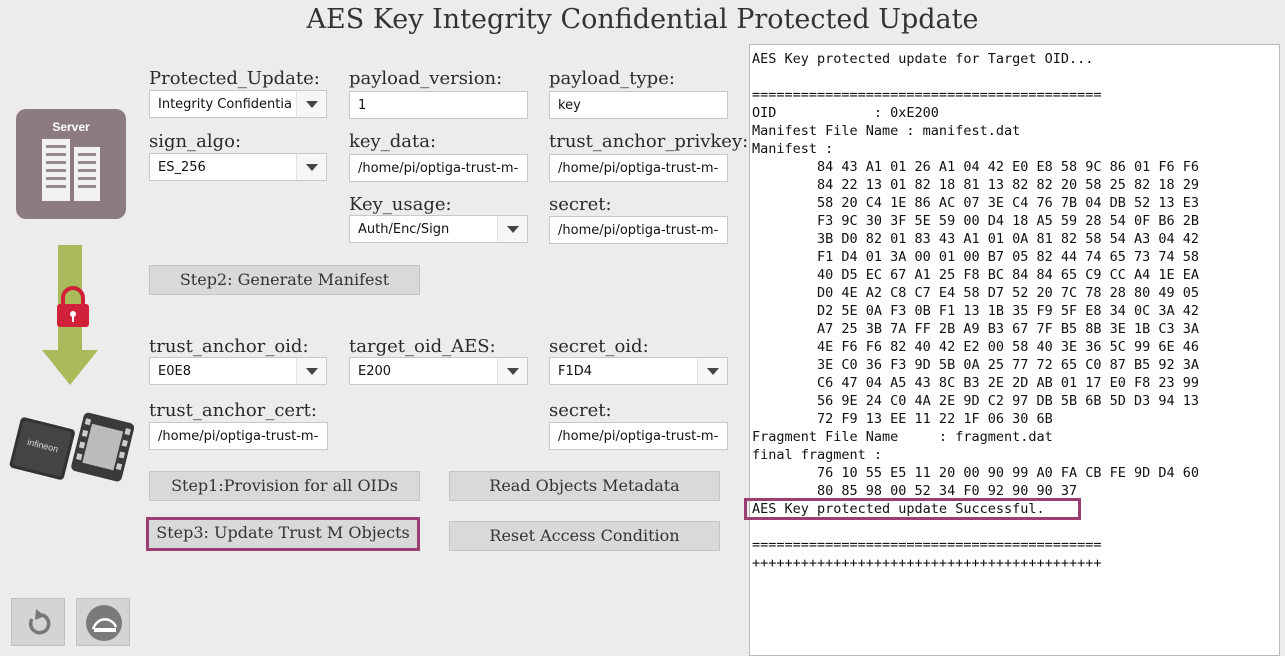 The image size is (1285, 656). Describe the element at coordinates (71, 447) in the screenshot. I see `chip-icon: infineon` at that location.